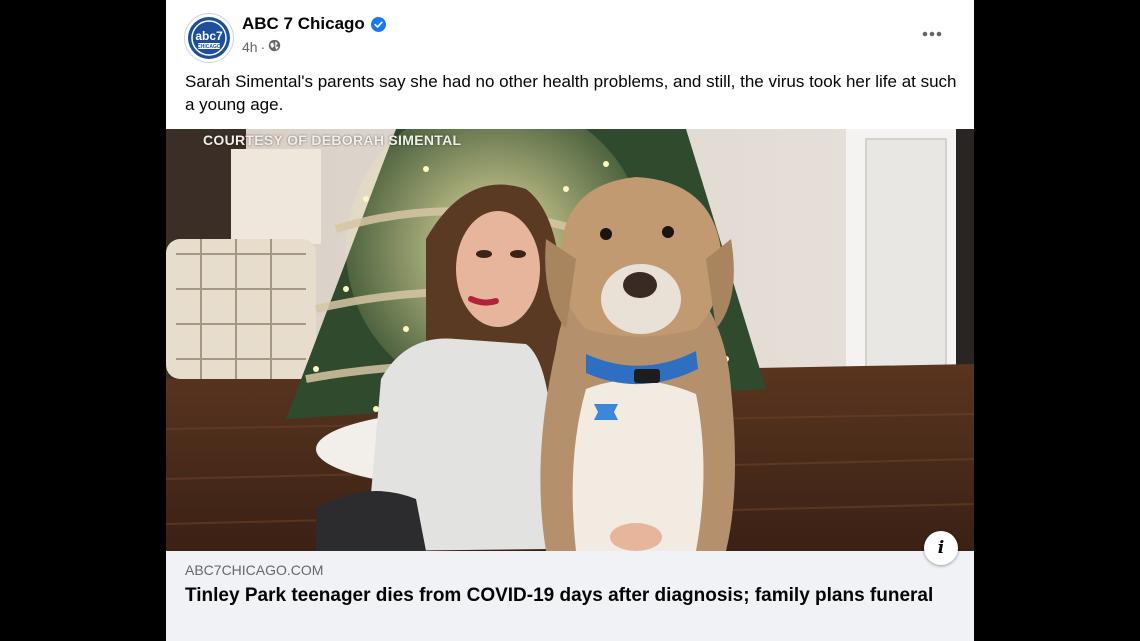 The width and height of the screenshot is (1140, 641). Describe the element at coordinates (332, 140) in the screenshot. I see `photo-credit: COURTESY OF DEBORAH SIMENTAL` at that location.